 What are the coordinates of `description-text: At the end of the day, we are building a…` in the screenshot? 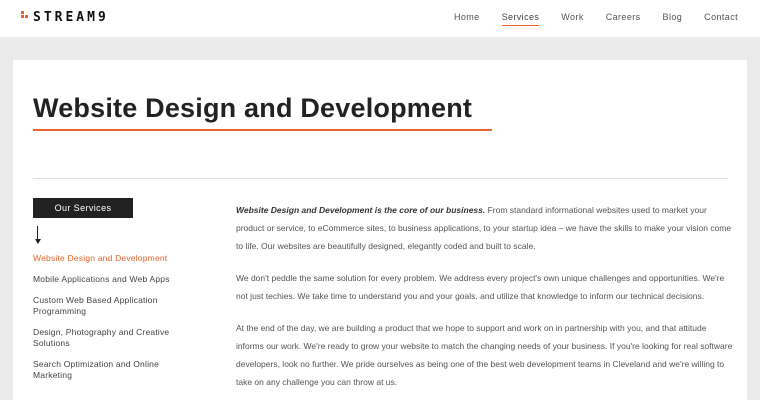 It's located at (484, 355).